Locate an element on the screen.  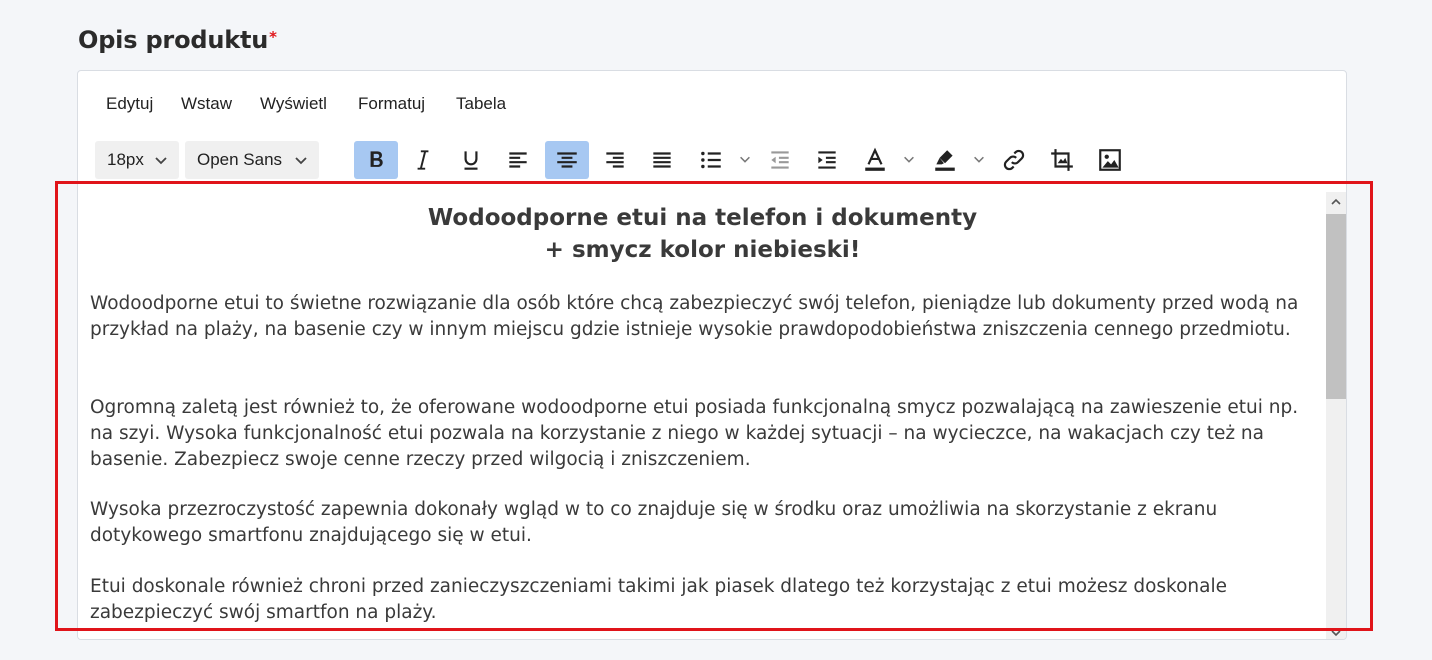
text-color-icon is located at coordinates (875, 159).